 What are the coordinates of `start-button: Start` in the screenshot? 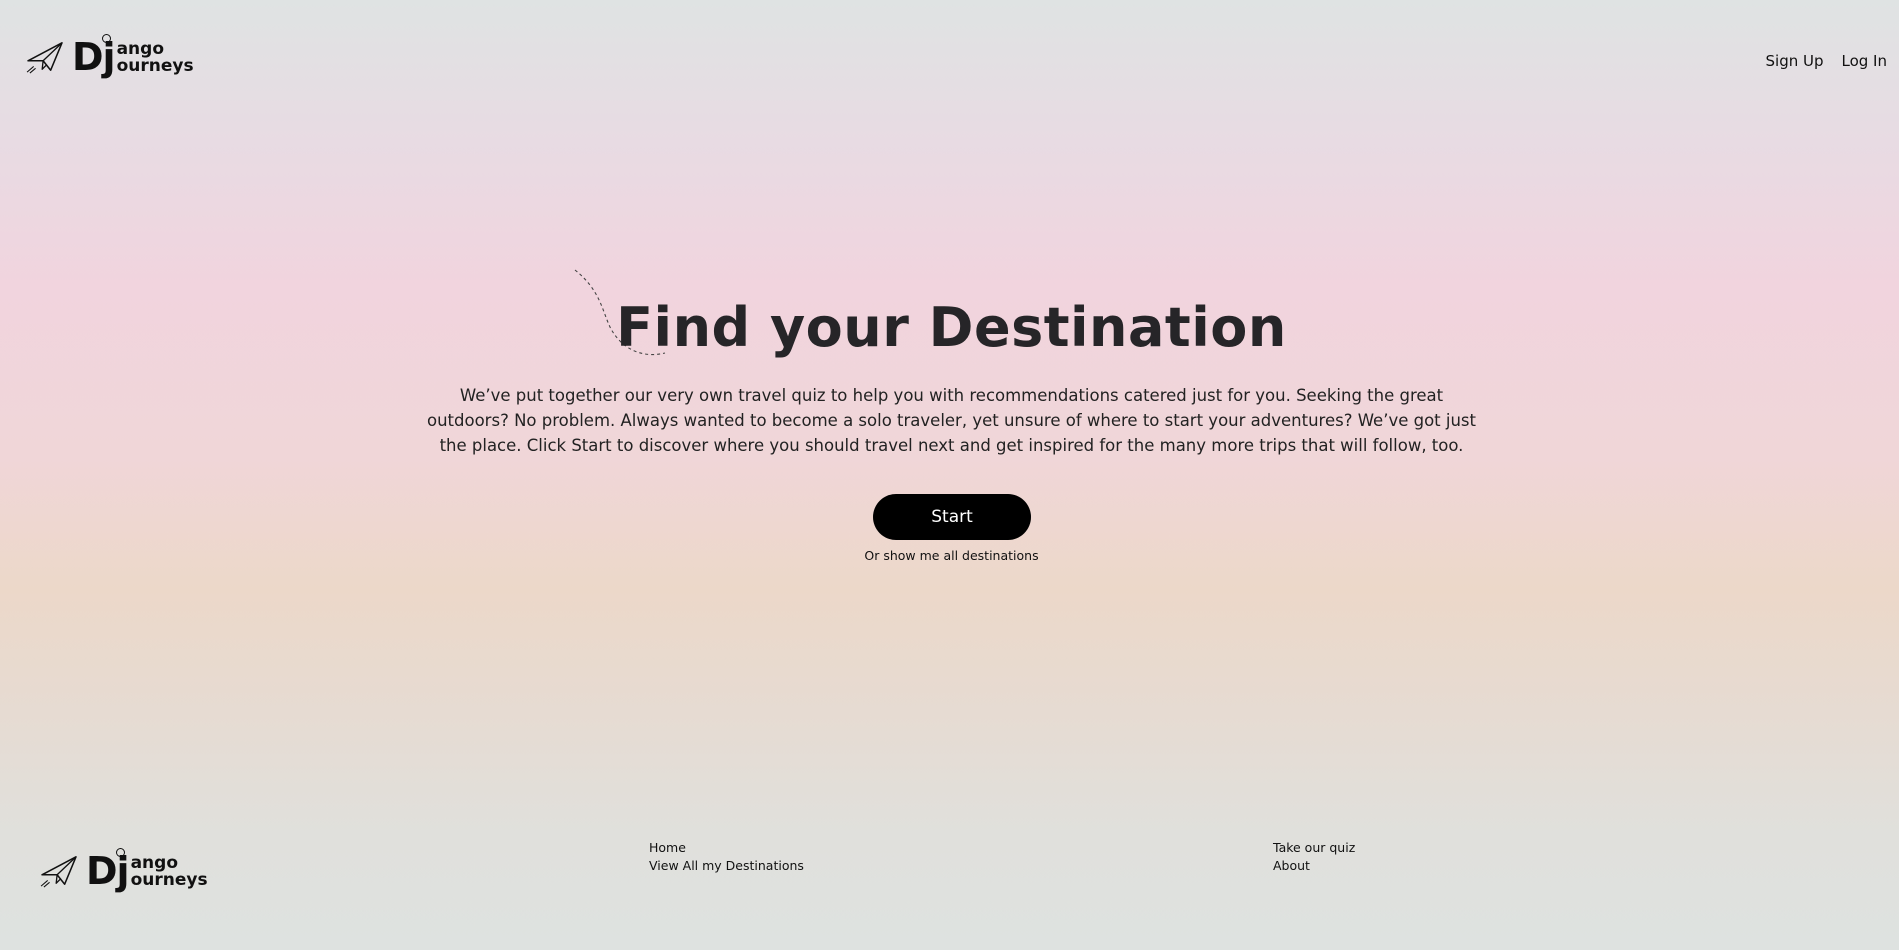 It's located at (952, 517).